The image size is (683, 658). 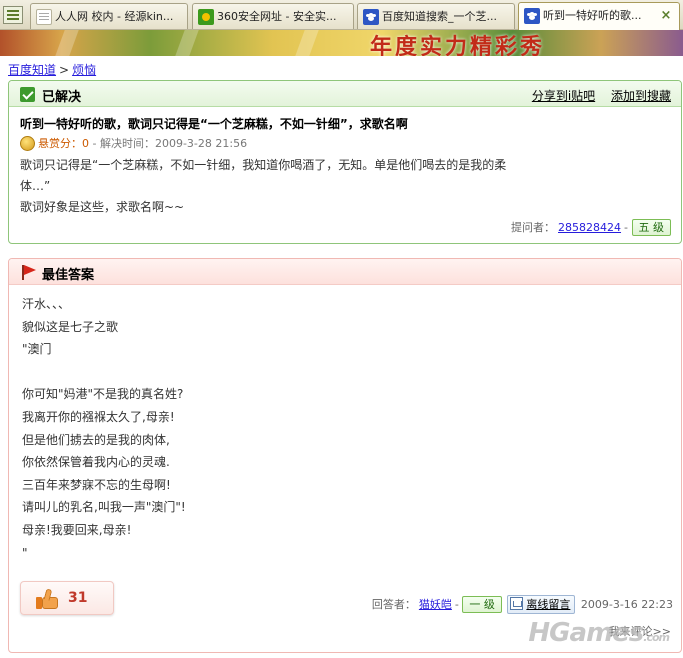 What do you see at coordinates (548, 604) in the screenshot?
I see `offline-message-label: 离线留言` at bounding box center [548, 604].